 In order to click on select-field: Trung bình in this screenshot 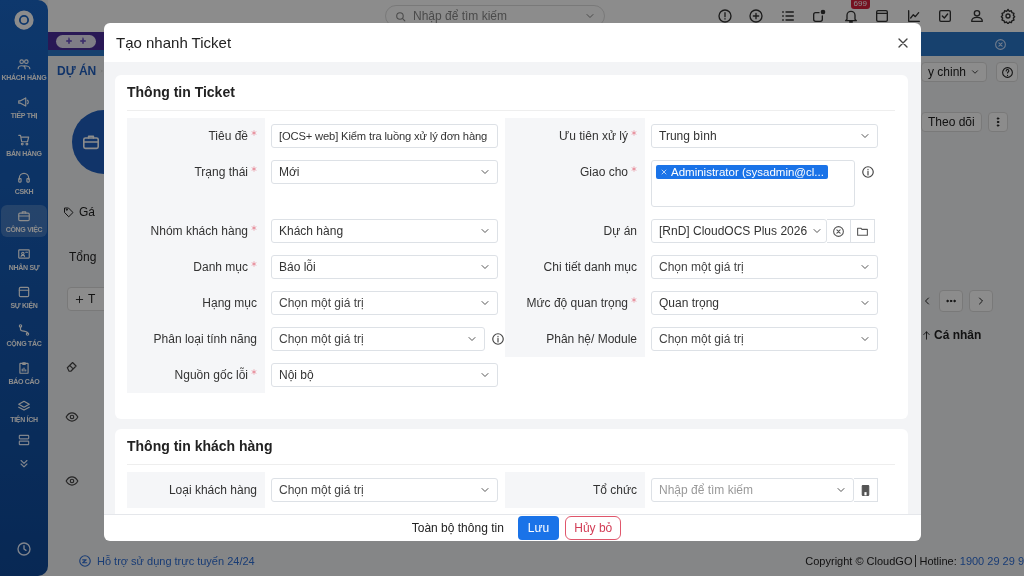, I will do `click(764, 136)`.